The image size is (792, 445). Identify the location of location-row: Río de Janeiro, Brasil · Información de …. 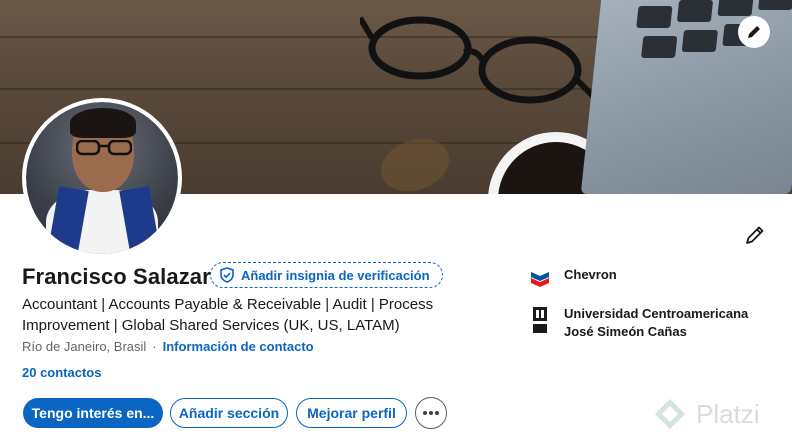
(168, 346).